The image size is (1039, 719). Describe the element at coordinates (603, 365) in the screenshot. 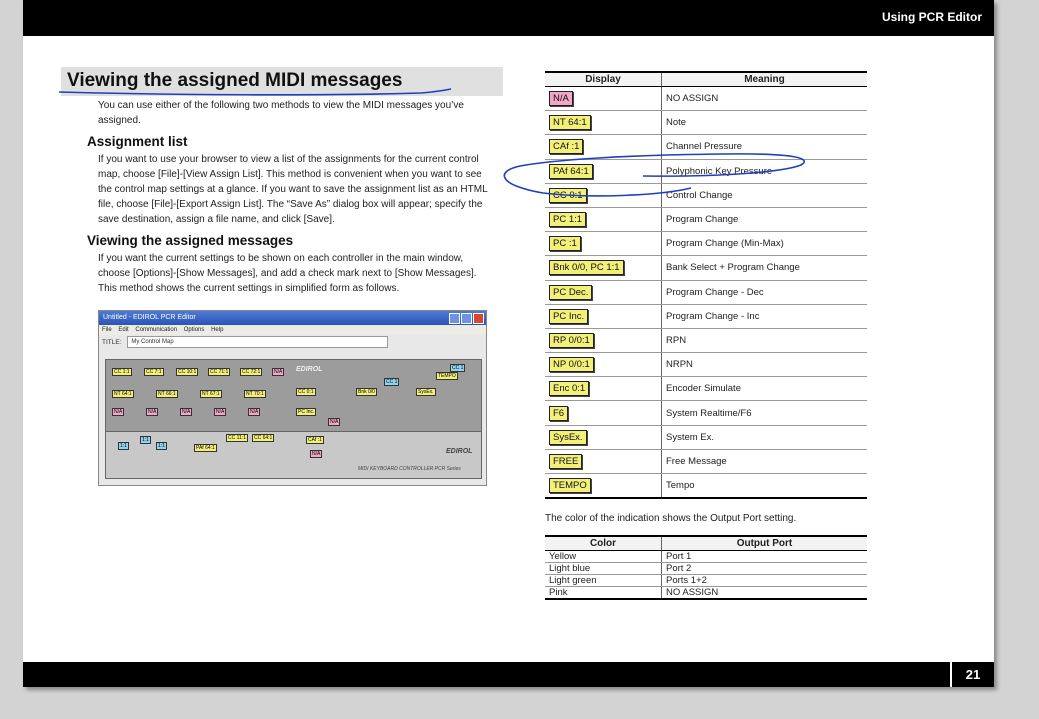

I see `display-cell: NP 0/0:1` at that location.